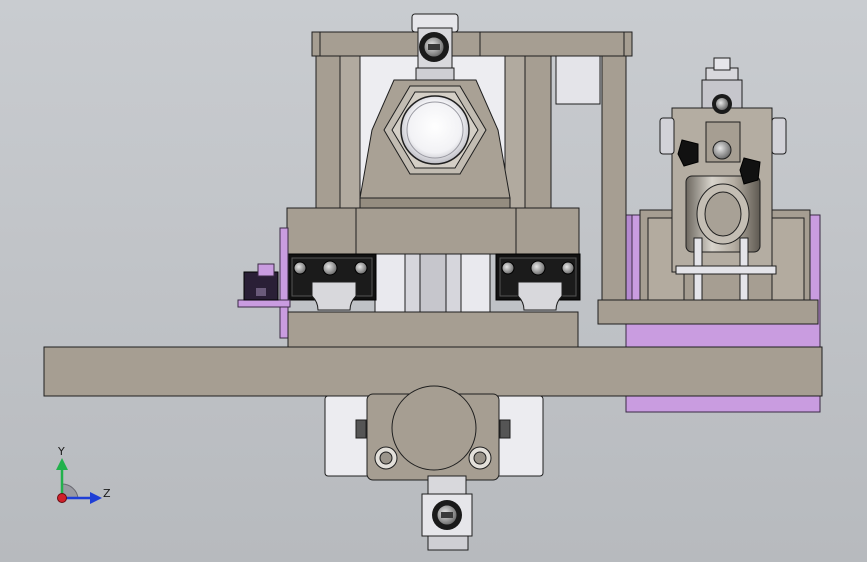  Describe the element at coordinates (434, 433) in the screenshot. I see `motor-mount` at that location.